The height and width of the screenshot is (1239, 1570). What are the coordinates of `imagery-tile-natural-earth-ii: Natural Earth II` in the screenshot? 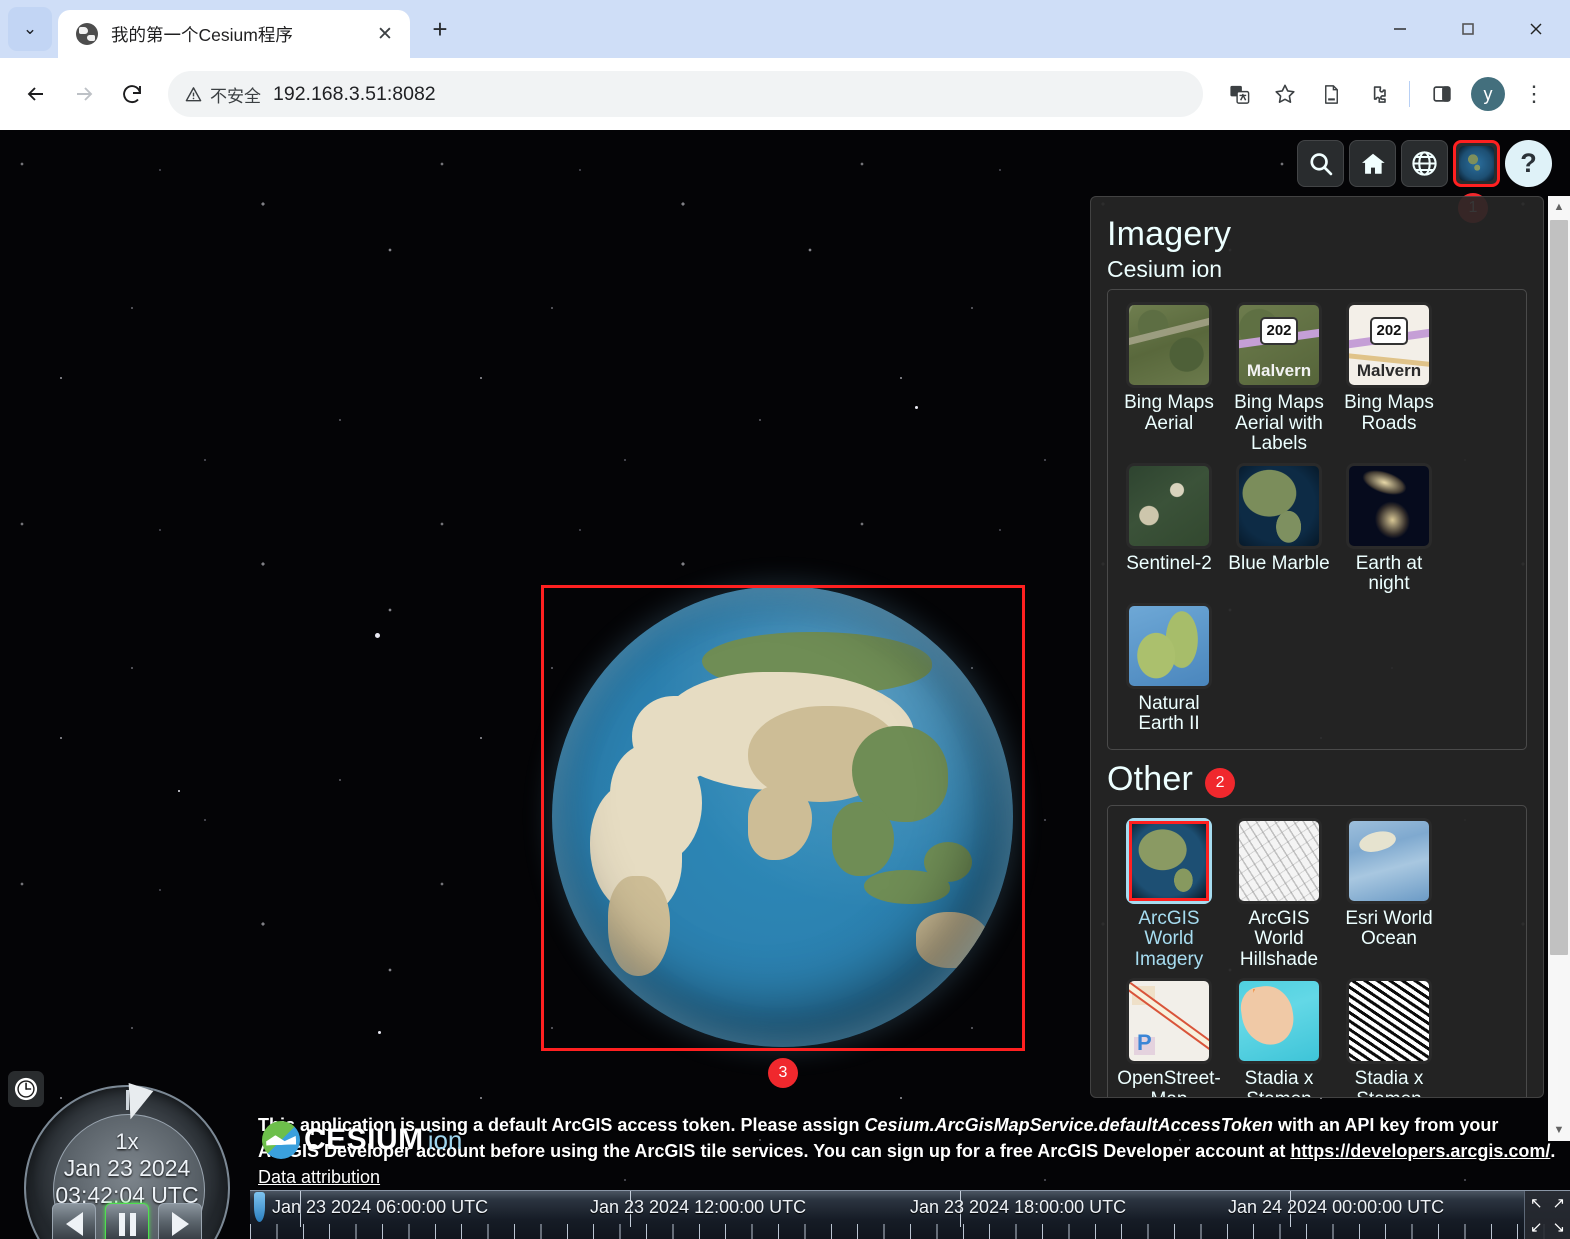 It's located at (1169, 668).